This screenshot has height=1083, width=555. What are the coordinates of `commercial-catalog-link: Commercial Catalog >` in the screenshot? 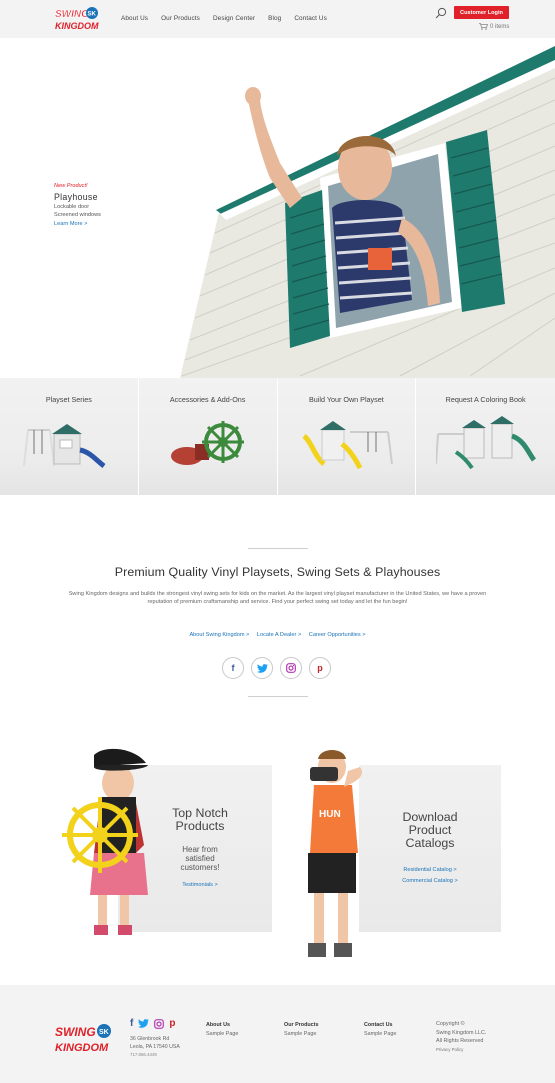 It's located at (430, 881).